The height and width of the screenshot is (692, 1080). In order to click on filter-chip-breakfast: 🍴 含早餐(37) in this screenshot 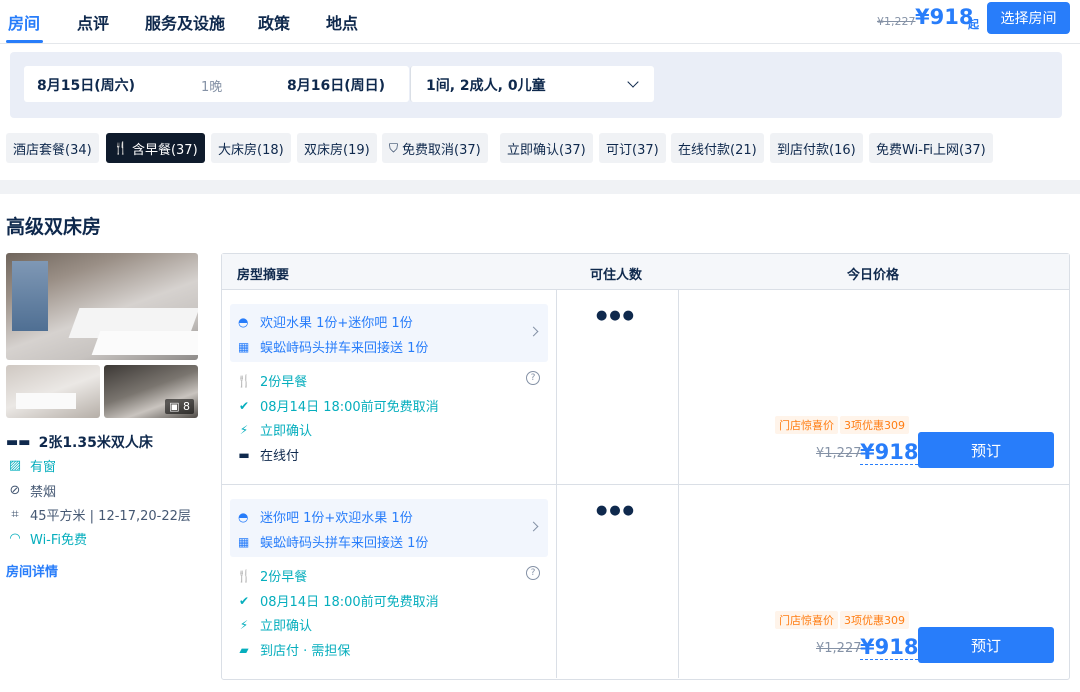, I will do `click(155, 148)`.